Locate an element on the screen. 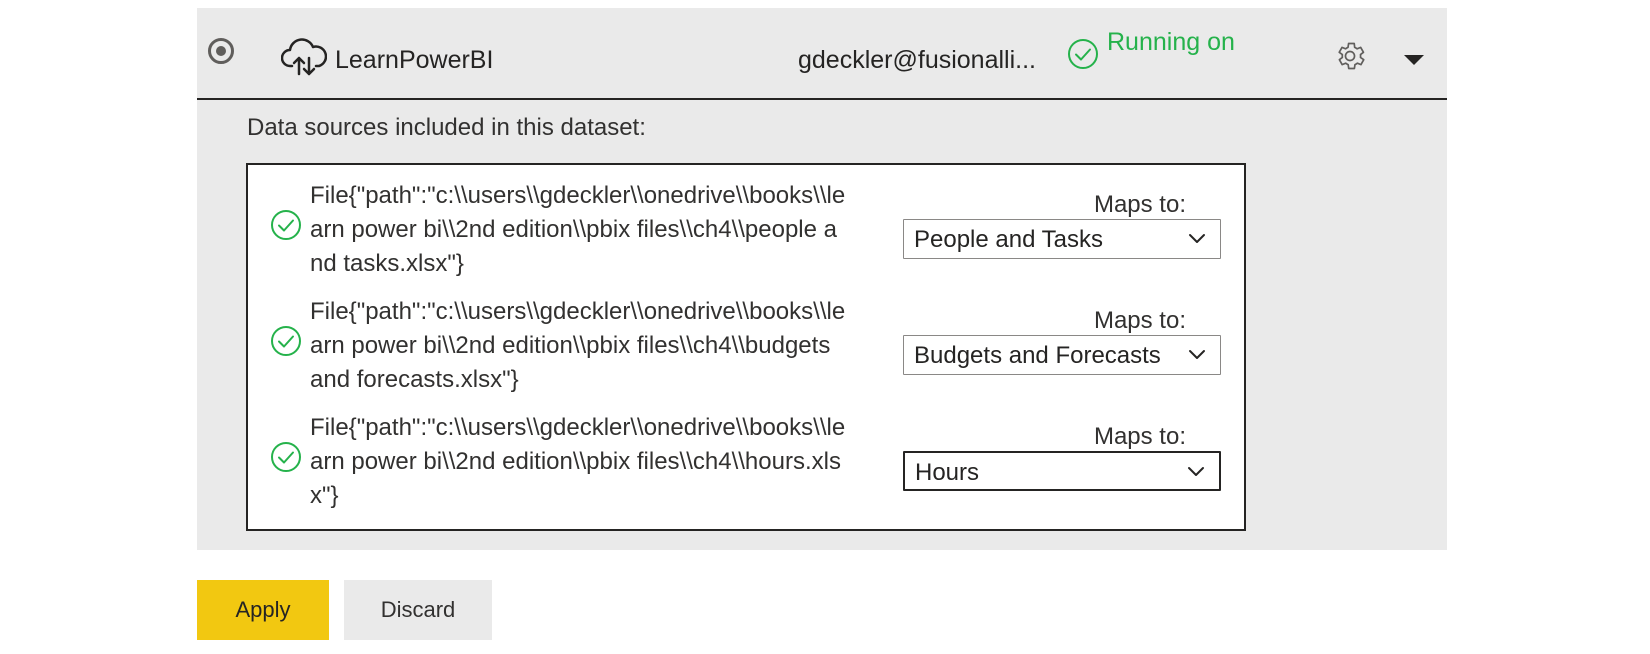 This screenshot has height=654, width=1650. maps-to-select: Hours is located at coordinates (1062, 471).